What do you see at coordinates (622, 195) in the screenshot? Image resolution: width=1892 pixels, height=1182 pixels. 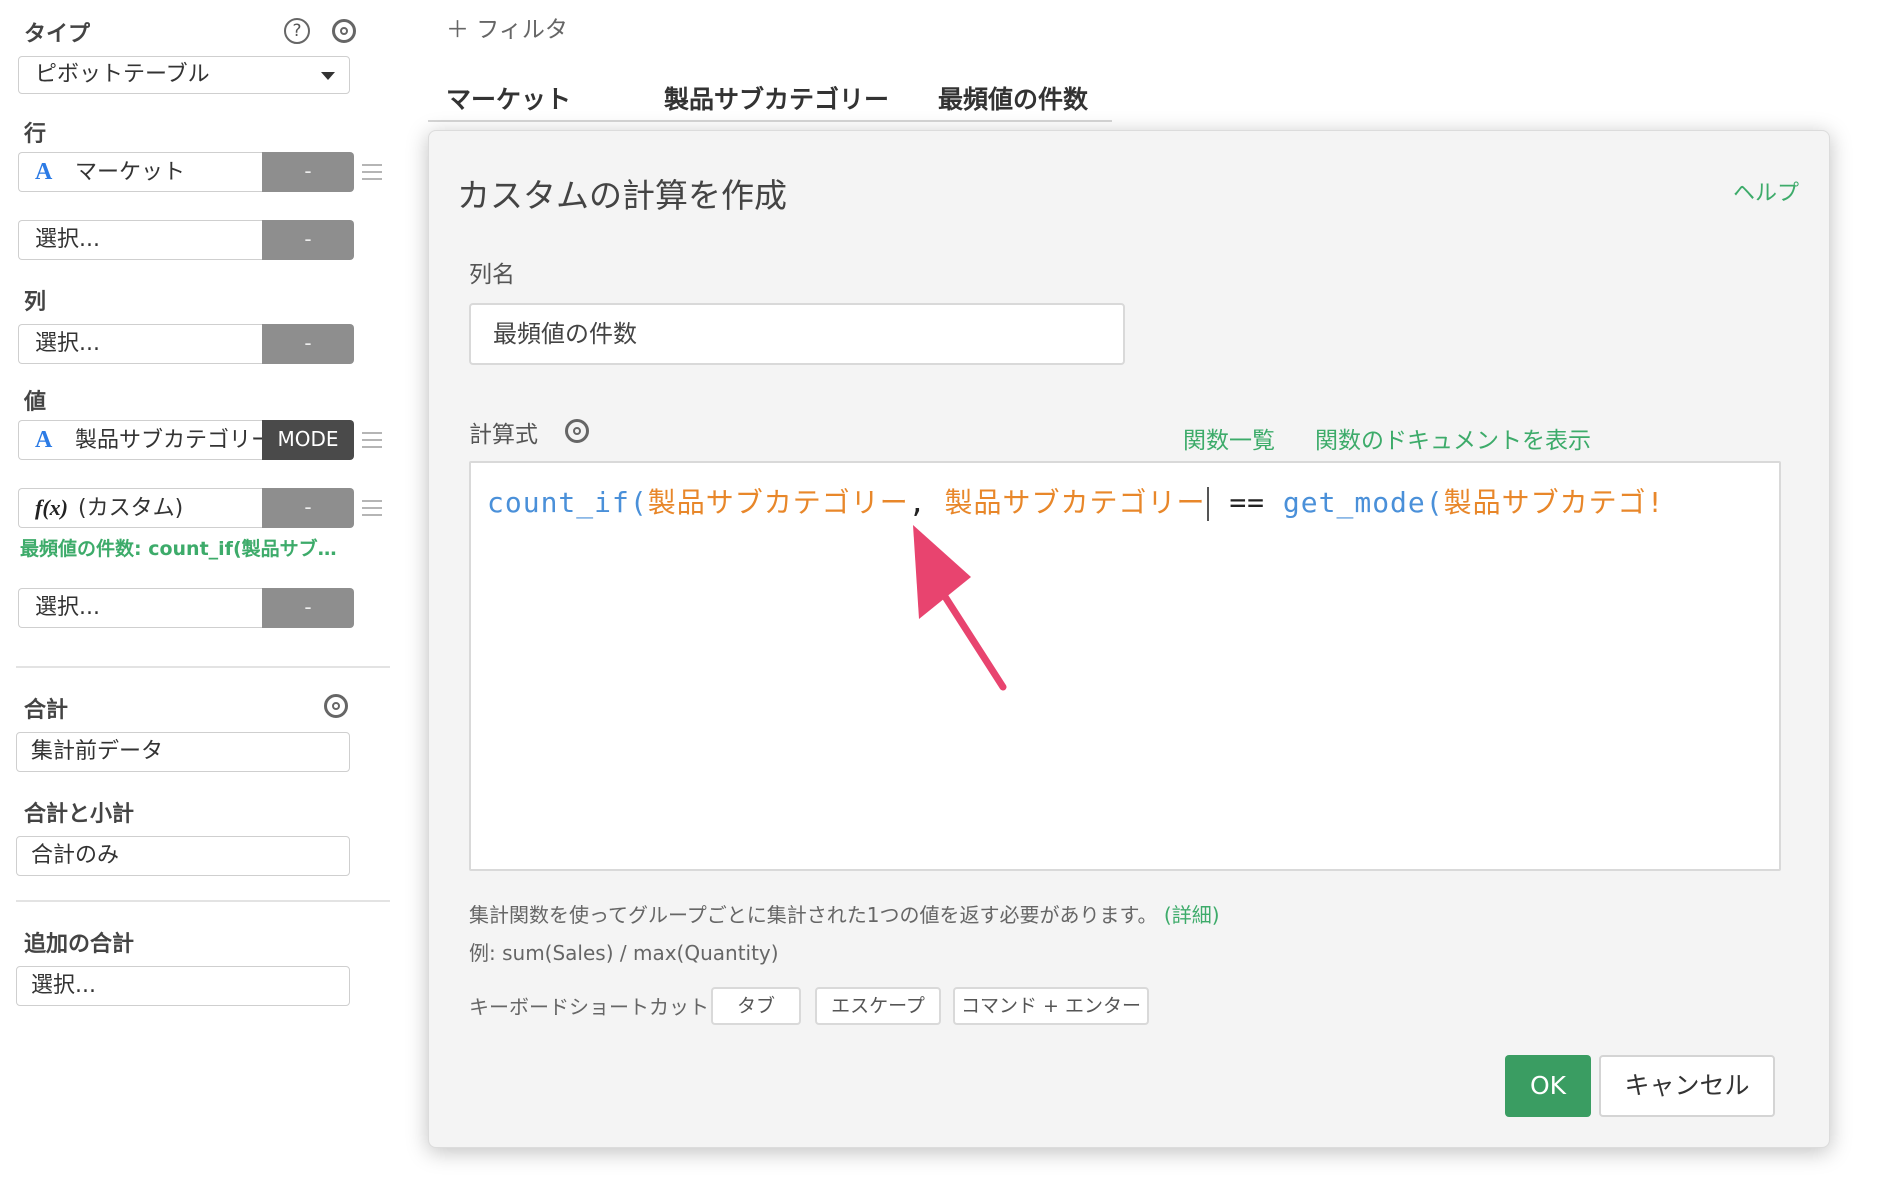 I see `dialog-title: カスタムの計算を作成` at bounding box center [622, 195].